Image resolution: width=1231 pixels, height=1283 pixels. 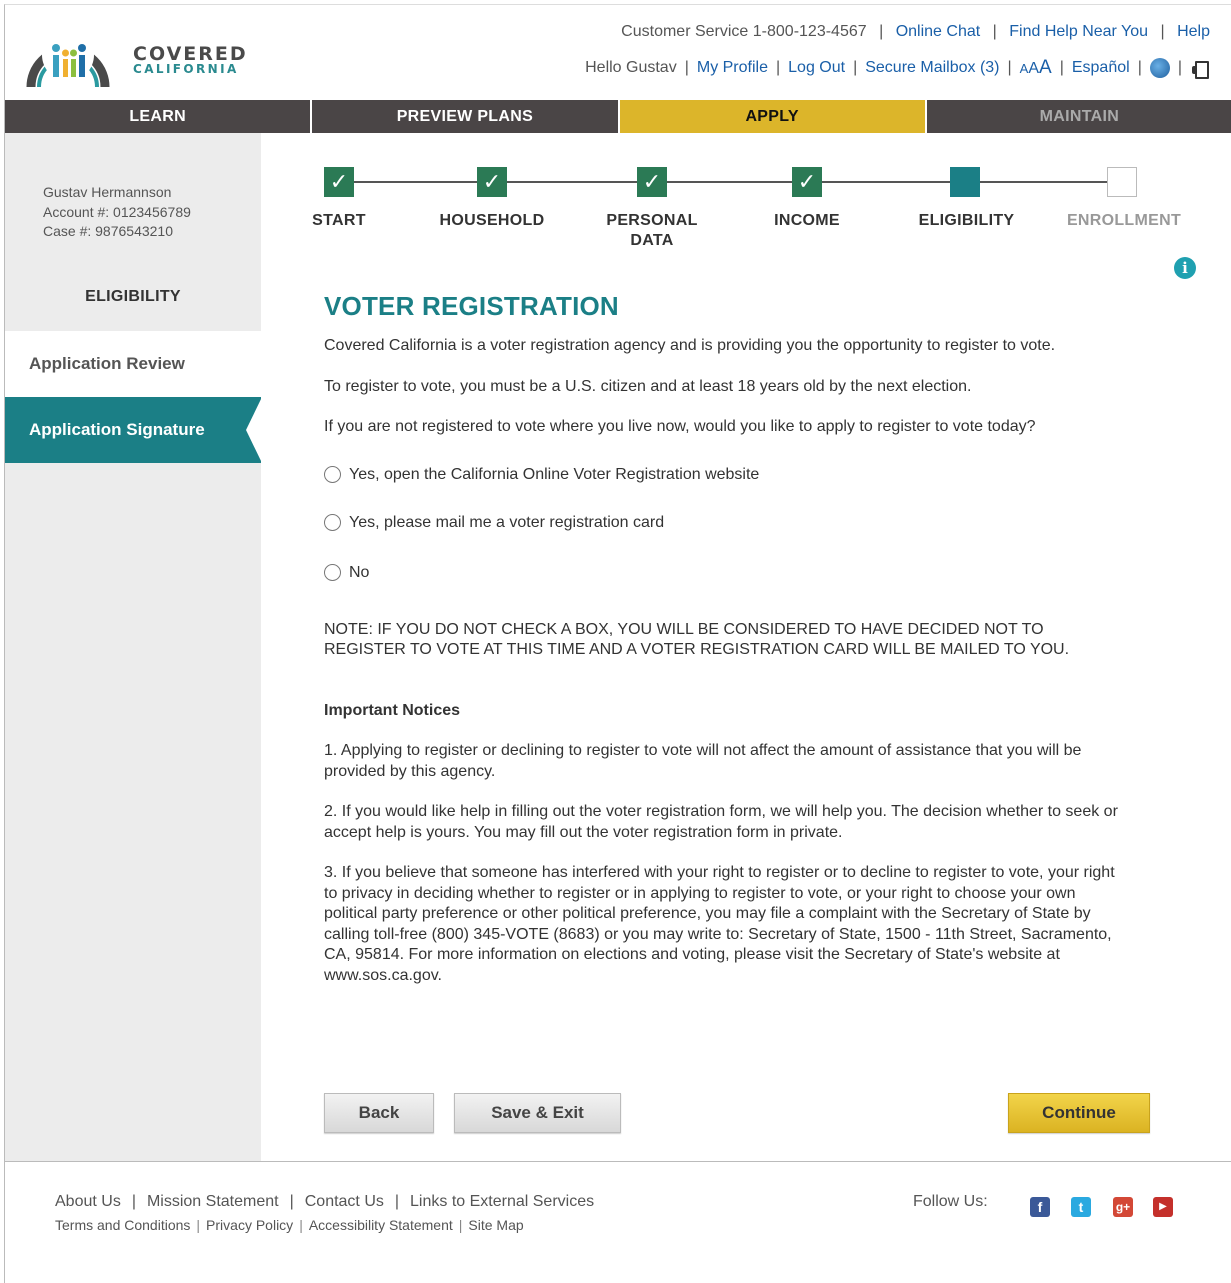 What do you see at coordinates (495, 1225) in the screenshot?
I see `footer-site-map-link: Site Map` at bounding box center [495, 1225].